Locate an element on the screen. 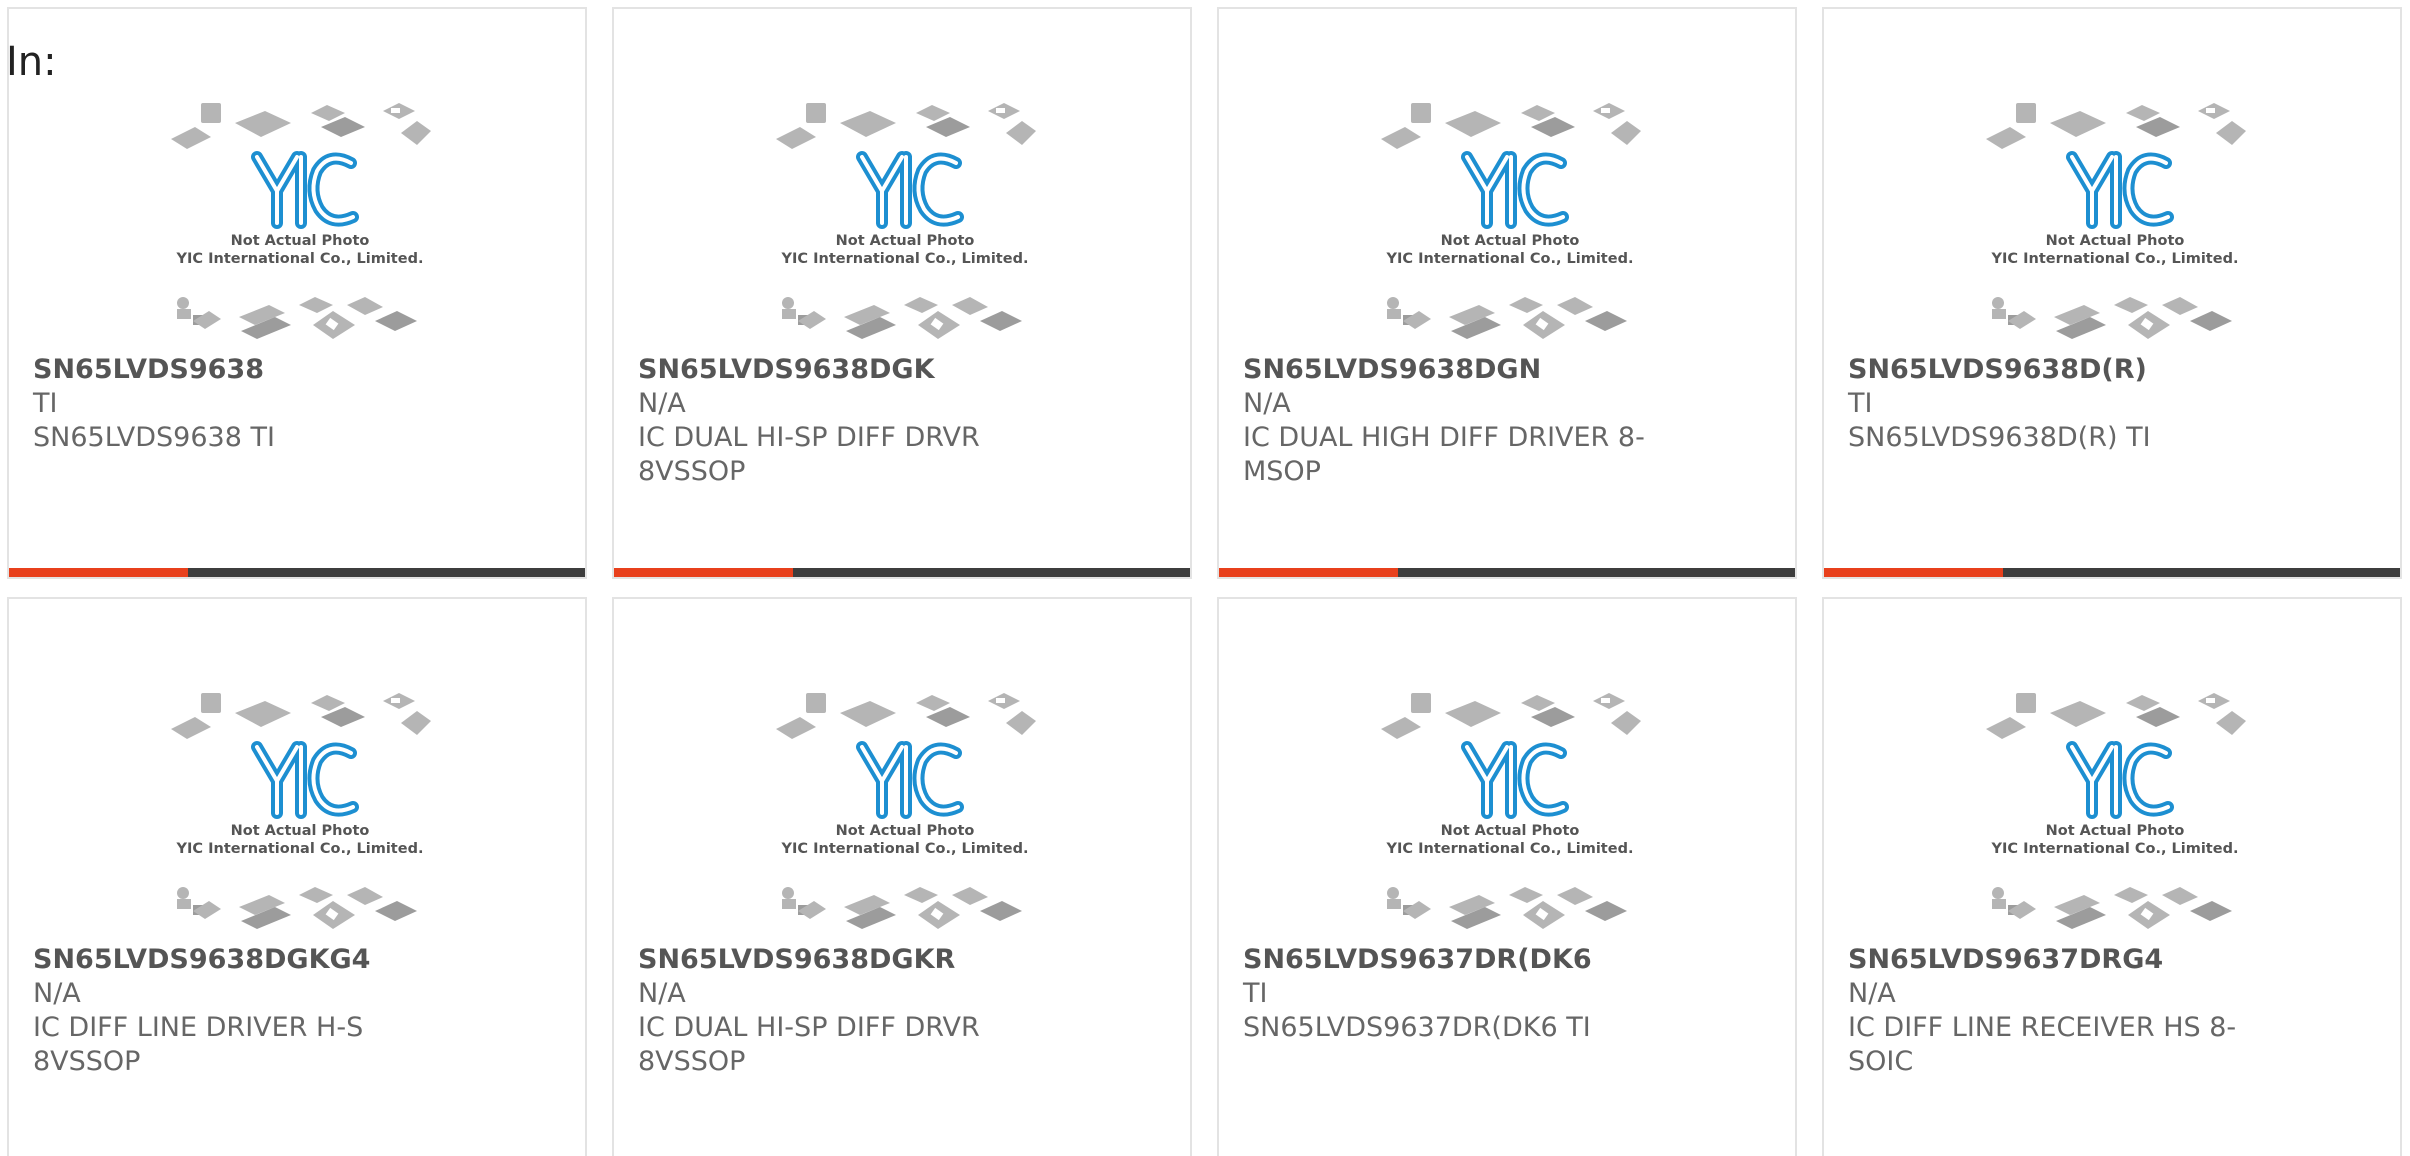  part-number-link: SN65LVDS9638DGKR is located at coordinates (858, 960).